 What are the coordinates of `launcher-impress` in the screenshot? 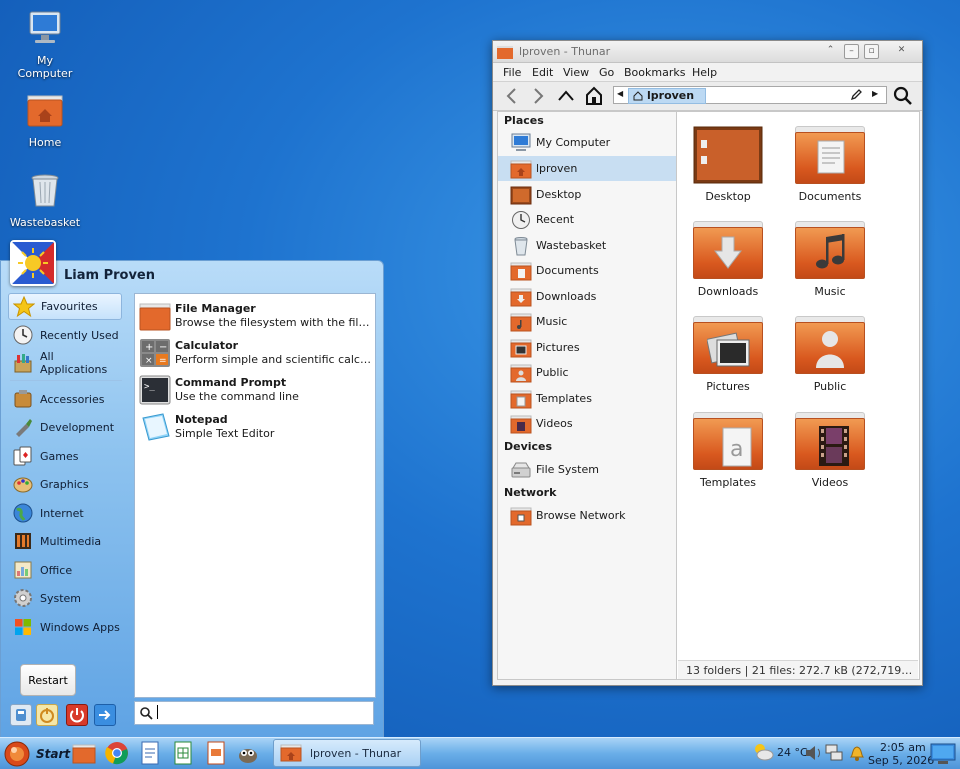 It's located at (216, 753).